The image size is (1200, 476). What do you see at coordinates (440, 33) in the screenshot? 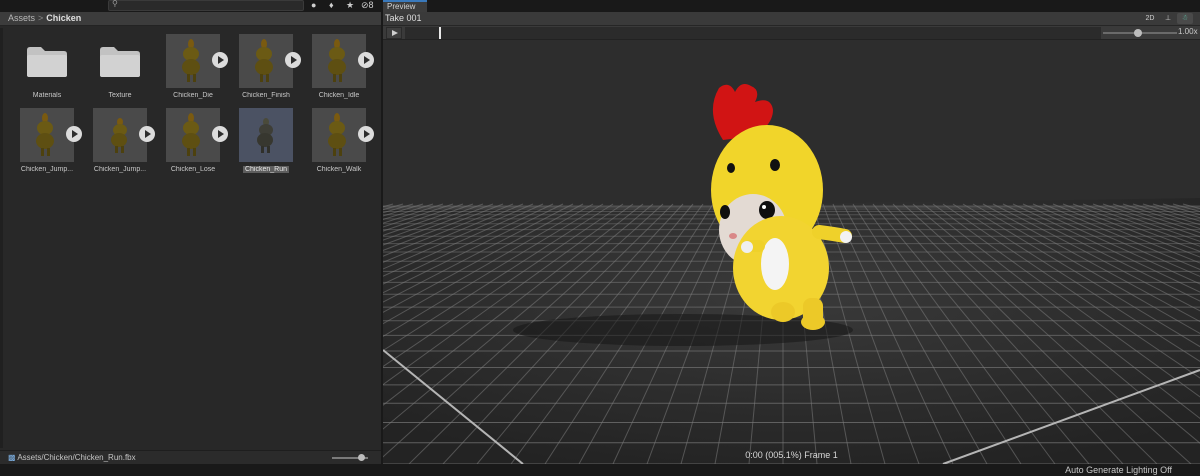
I see `playhead` at bounding box center [440, 33].